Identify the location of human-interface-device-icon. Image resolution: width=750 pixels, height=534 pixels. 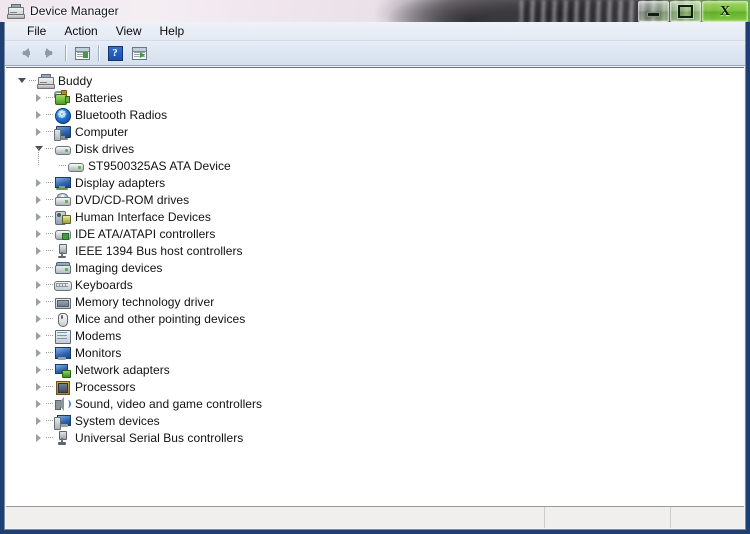
(62, 217).